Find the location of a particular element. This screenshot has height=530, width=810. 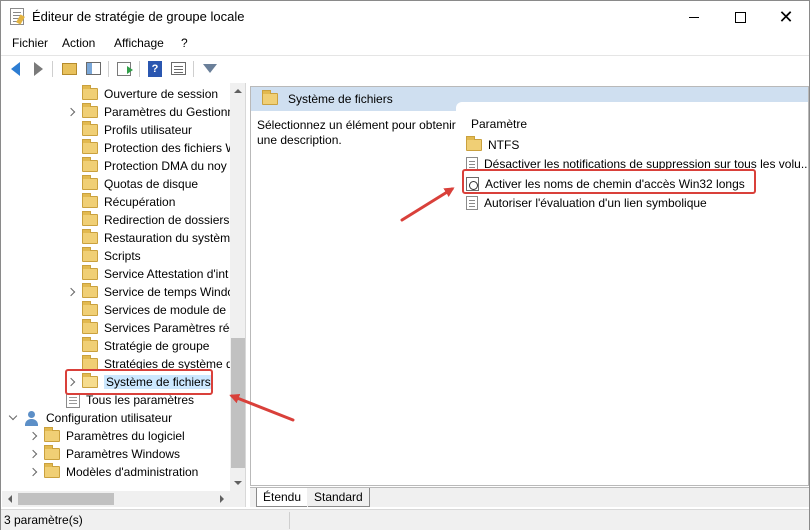

view-tabs: Étendu Standard is located at coordinates (529, 497).